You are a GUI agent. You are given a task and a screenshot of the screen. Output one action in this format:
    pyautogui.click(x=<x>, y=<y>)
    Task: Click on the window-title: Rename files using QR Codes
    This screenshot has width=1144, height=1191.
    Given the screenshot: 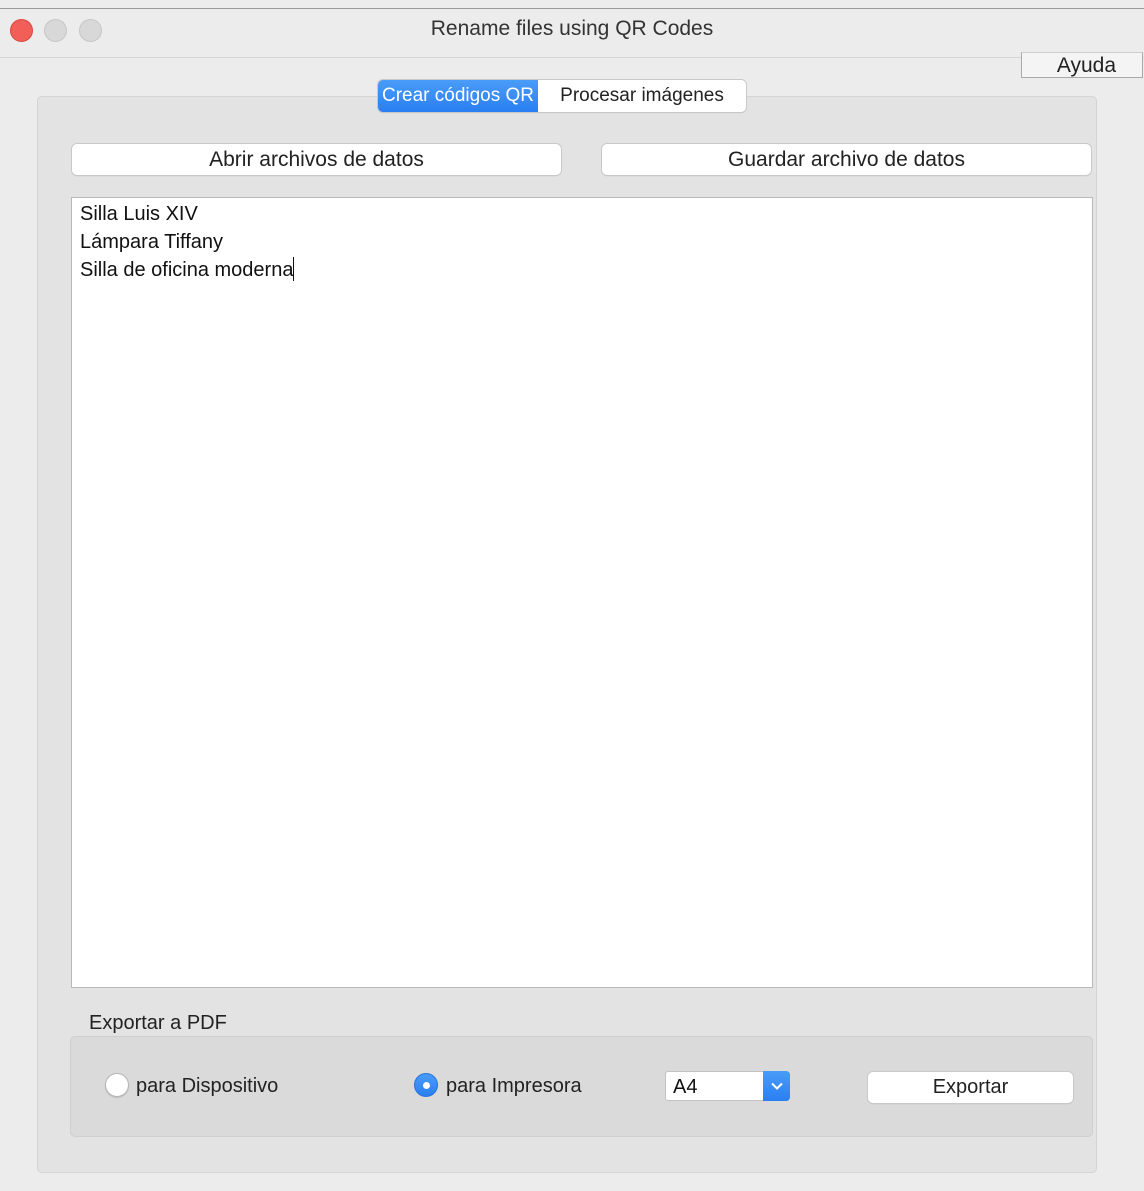 What is the action you would take?
    pyautogui.click(x=572, y=28)
    